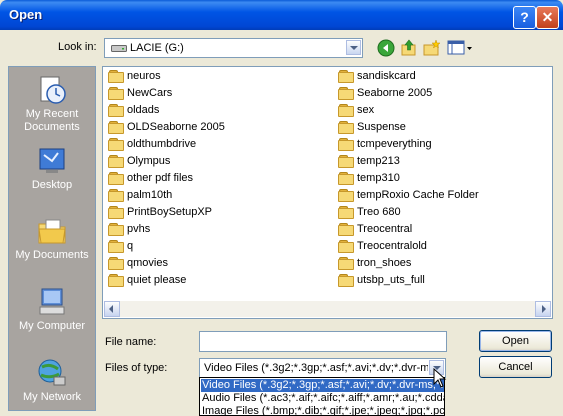 The width and height of the screenshot is (563, 416). I want to click on list-item: tempRoxio Cache Folder, so click(408, 197).